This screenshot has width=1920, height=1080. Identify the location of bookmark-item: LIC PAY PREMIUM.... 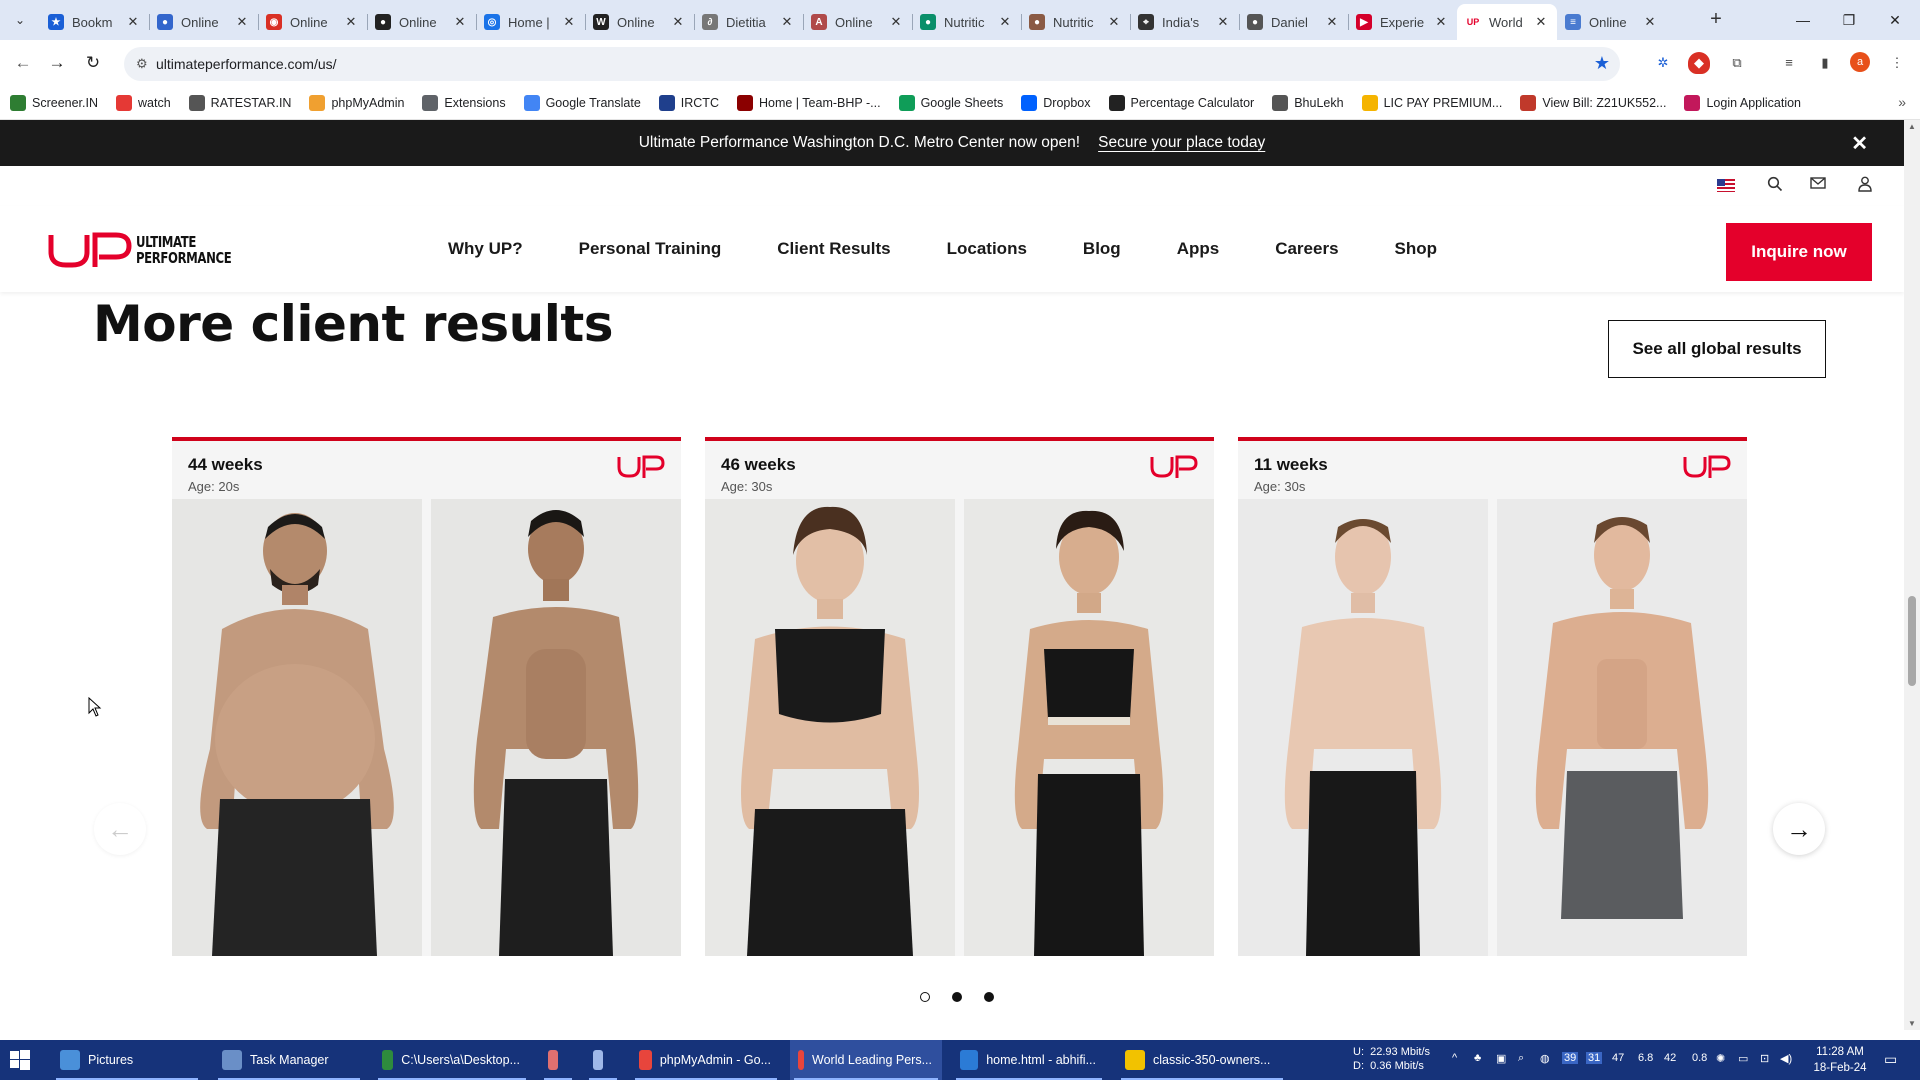
(1431, 102).